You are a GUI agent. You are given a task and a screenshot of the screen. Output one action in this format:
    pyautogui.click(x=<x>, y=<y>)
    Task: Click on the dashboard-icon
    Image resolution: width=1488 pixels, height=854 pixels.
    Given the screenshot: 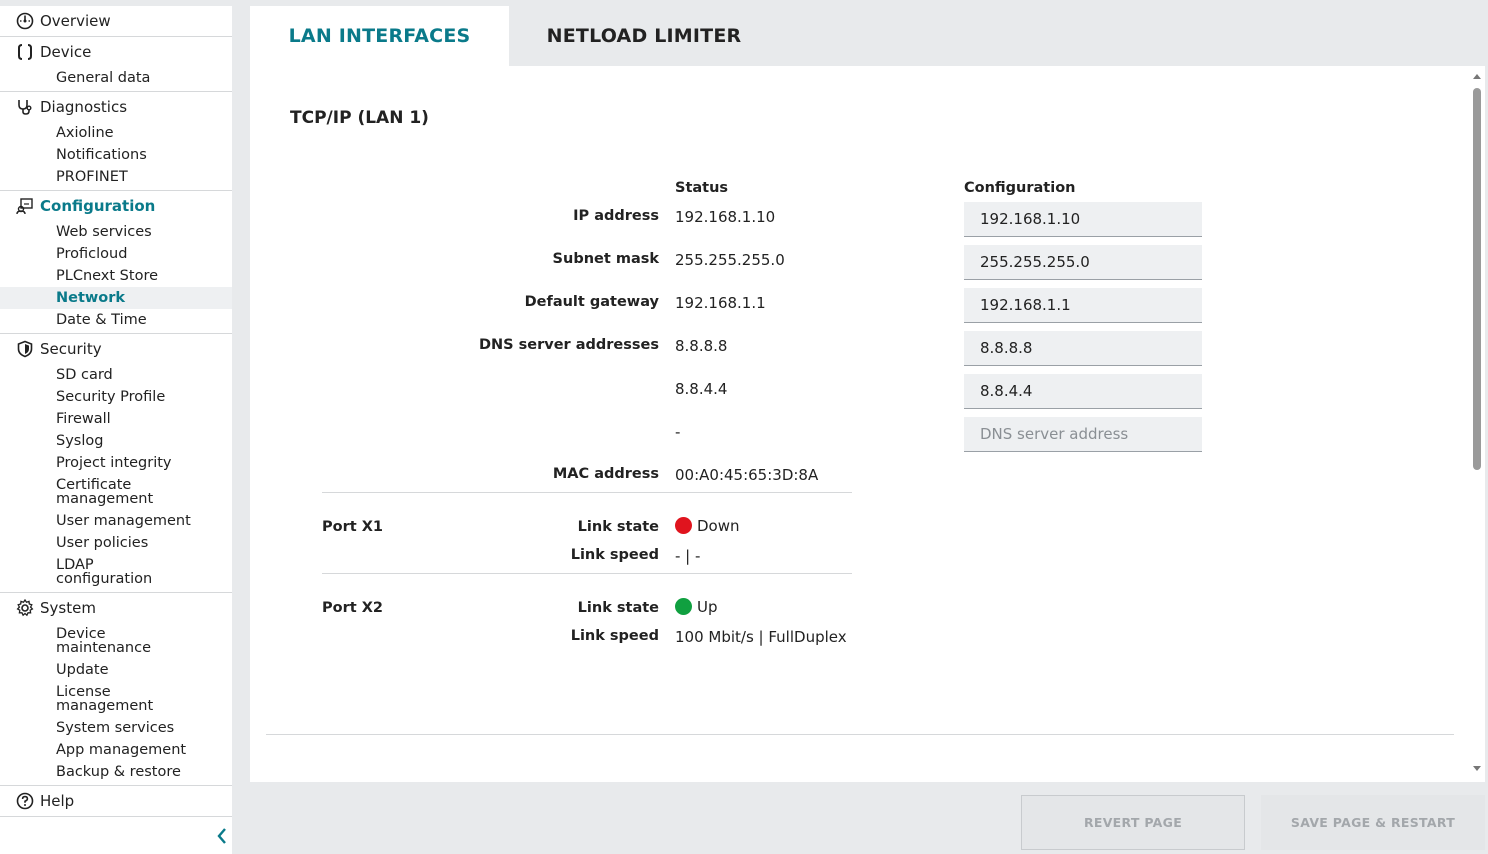 What is the action you would take?
    pyautogui.click(x=25, y=21)
    